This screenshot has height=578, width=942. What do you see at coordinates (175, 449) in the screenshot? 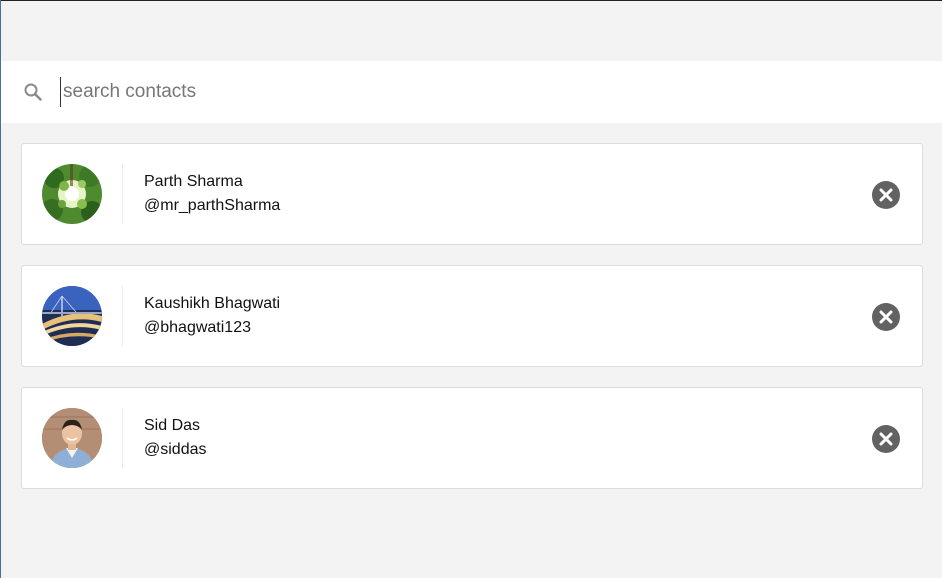
I see `contact-handle: @siddas` at bounding box center [175, 449].